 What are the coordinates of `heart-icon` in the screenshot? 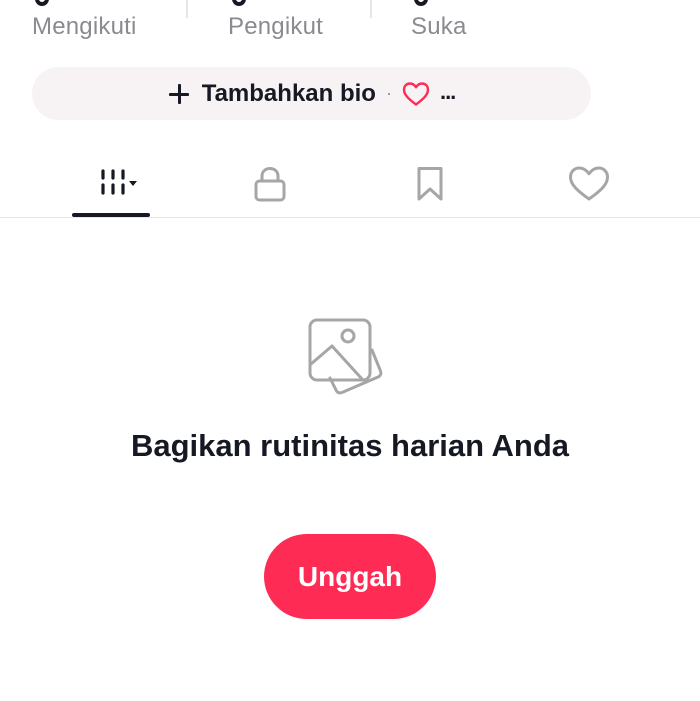 It's located at (589, 183).